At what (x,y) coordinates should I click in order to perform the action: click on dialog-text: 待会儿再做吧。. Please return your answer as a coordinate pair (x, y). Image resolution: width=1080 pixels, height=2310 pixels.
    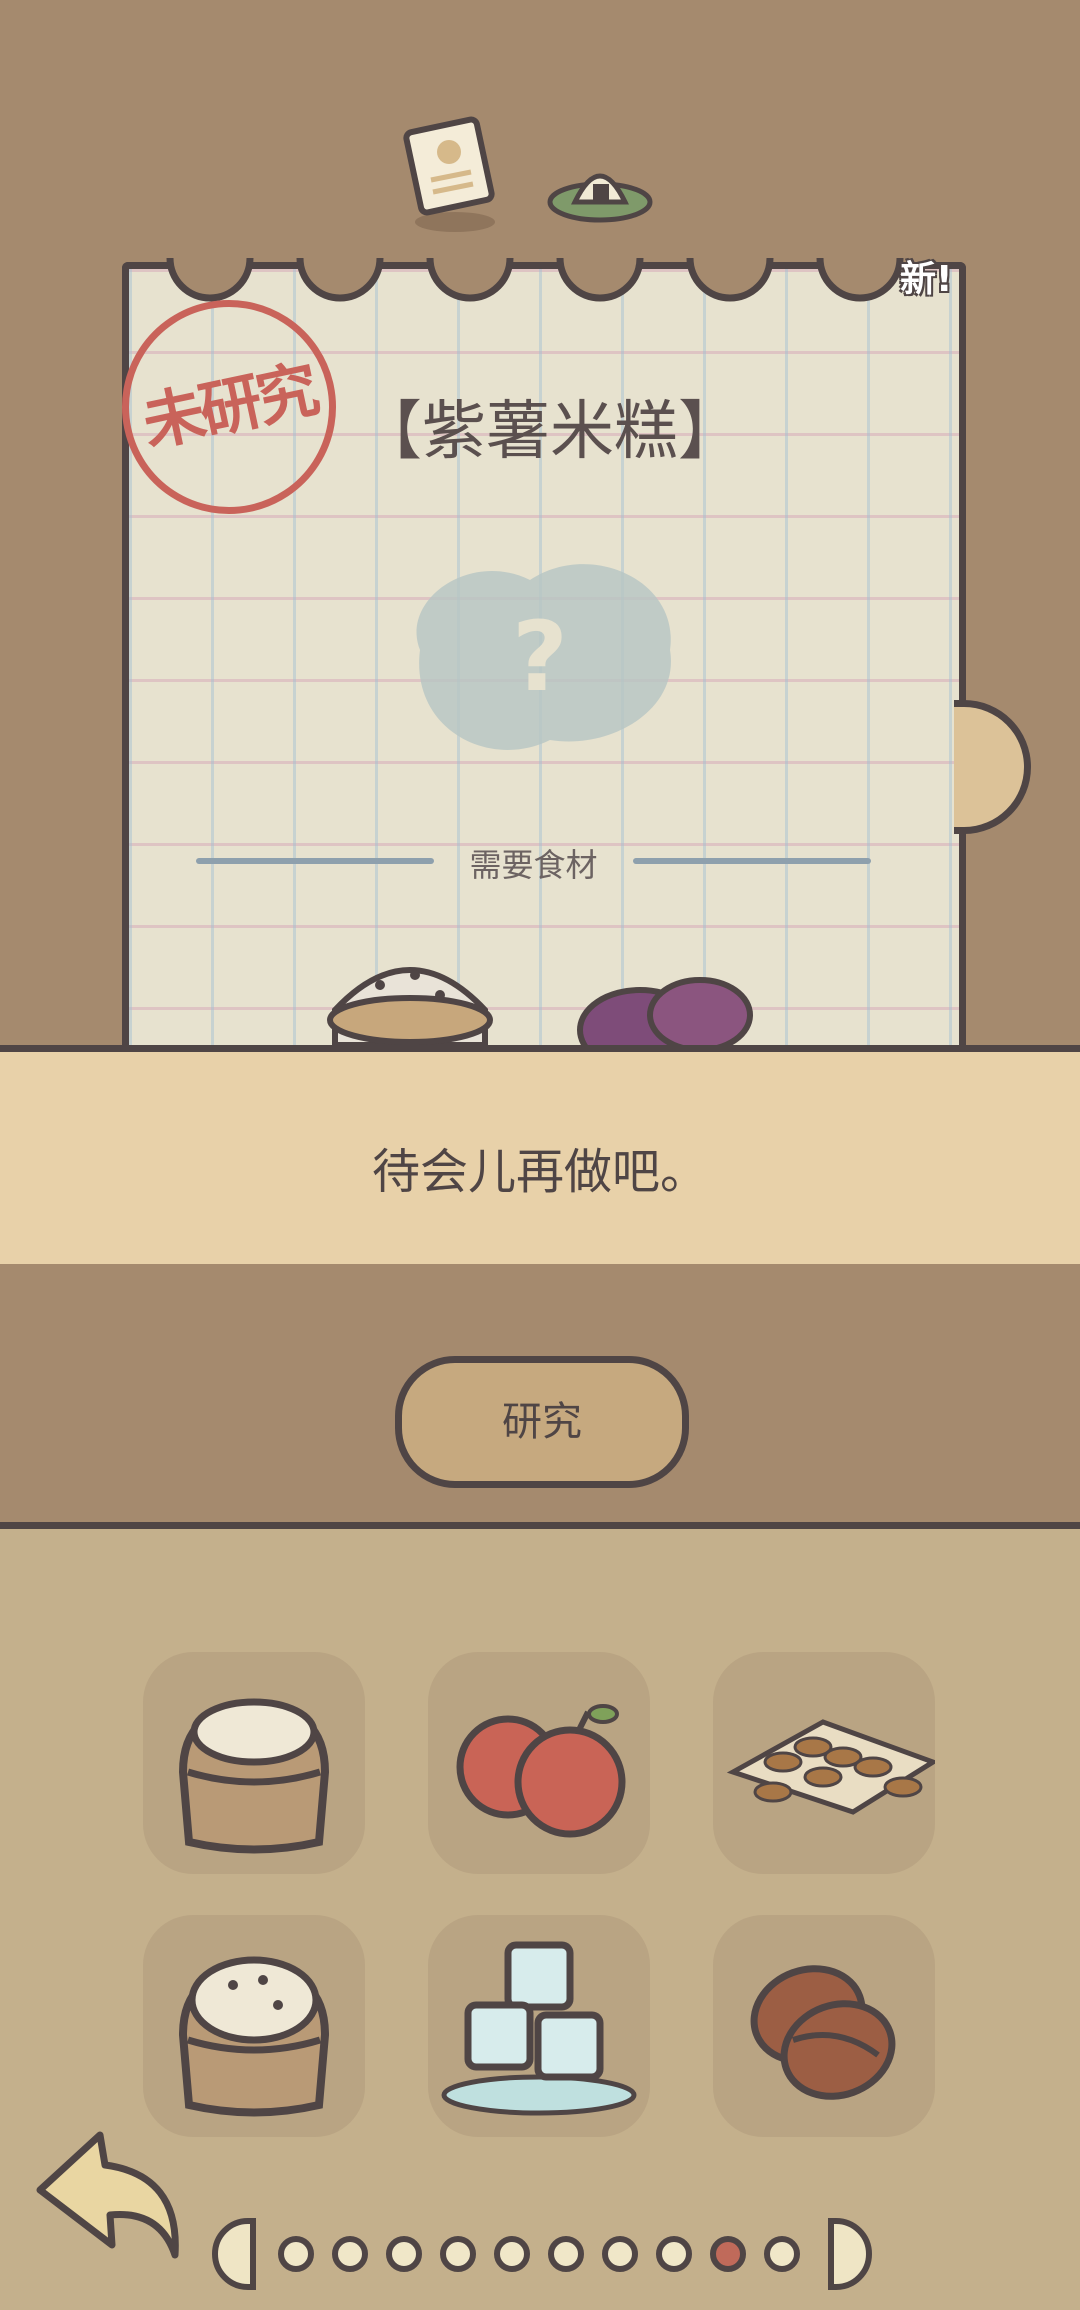
    Looking at the image, I should click on (539, 1172).